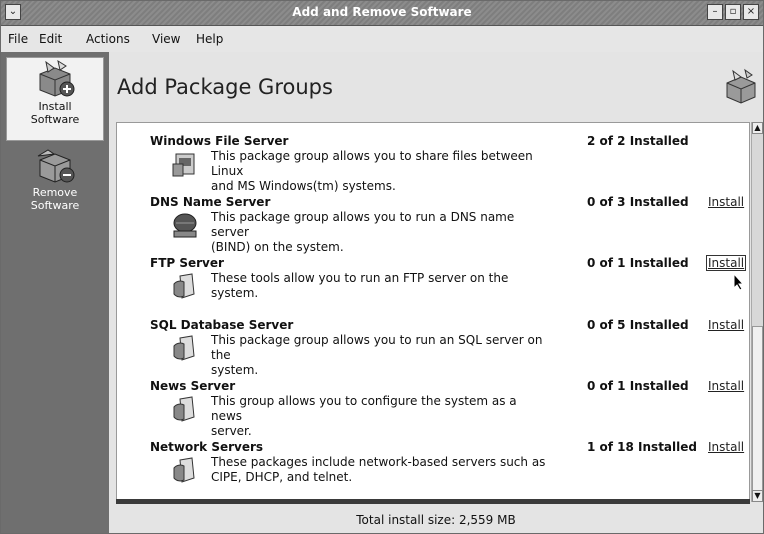 This screenshot has width=764, height=534. Describe the element at coordinates (436, 520) in the screenshot. I see `total-install-size: Total install size: 2,559 MB` at that location.